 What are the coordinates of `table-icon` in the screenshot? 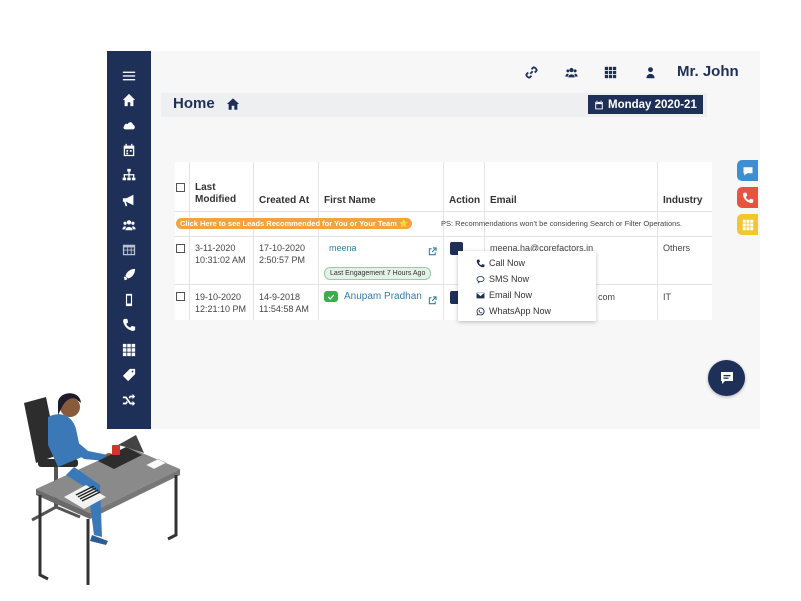 It's located at (129, 250).